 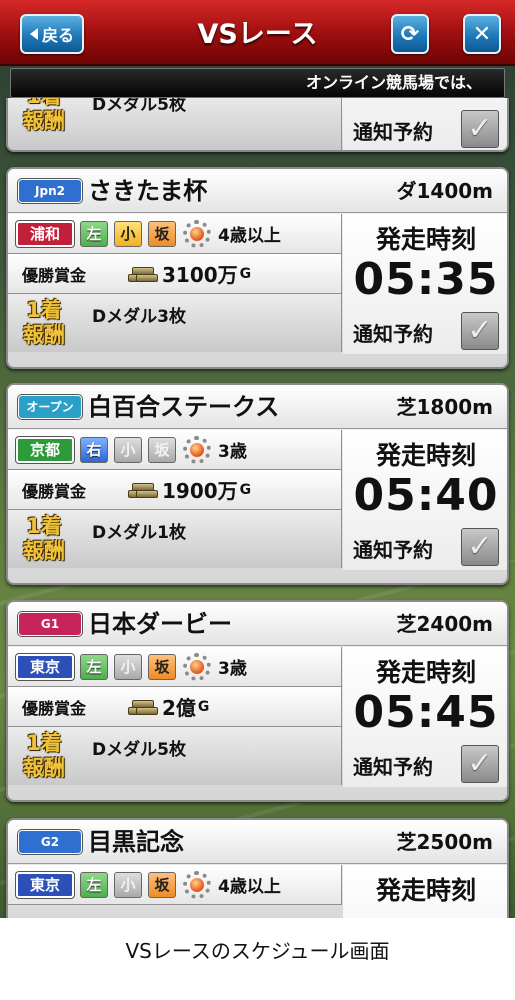 I want to click on prize-row: 優勝賞金 2億 G, so click(x=175, y=707).